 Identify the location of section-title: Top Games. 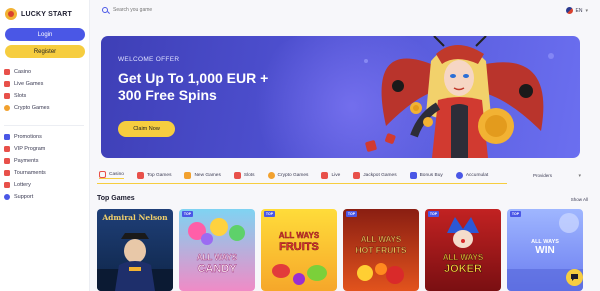
(116, 198).